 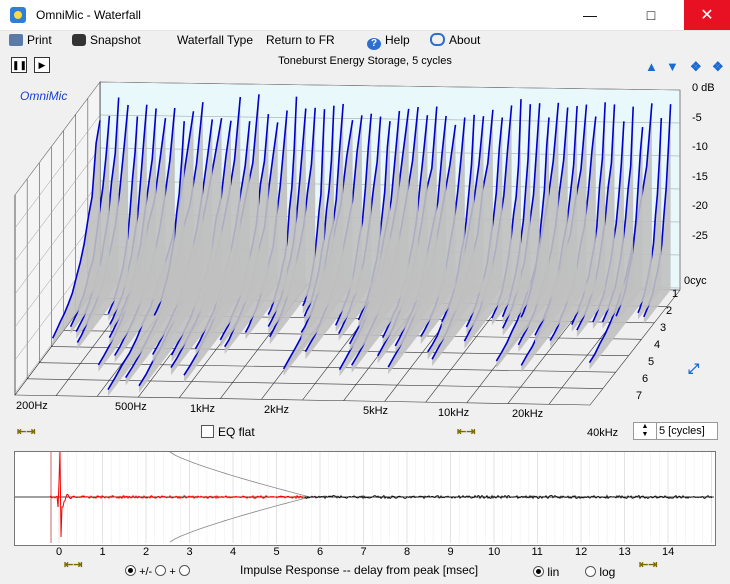 I want to click on polarity-options: +/- +, so click(x=157, y=571).